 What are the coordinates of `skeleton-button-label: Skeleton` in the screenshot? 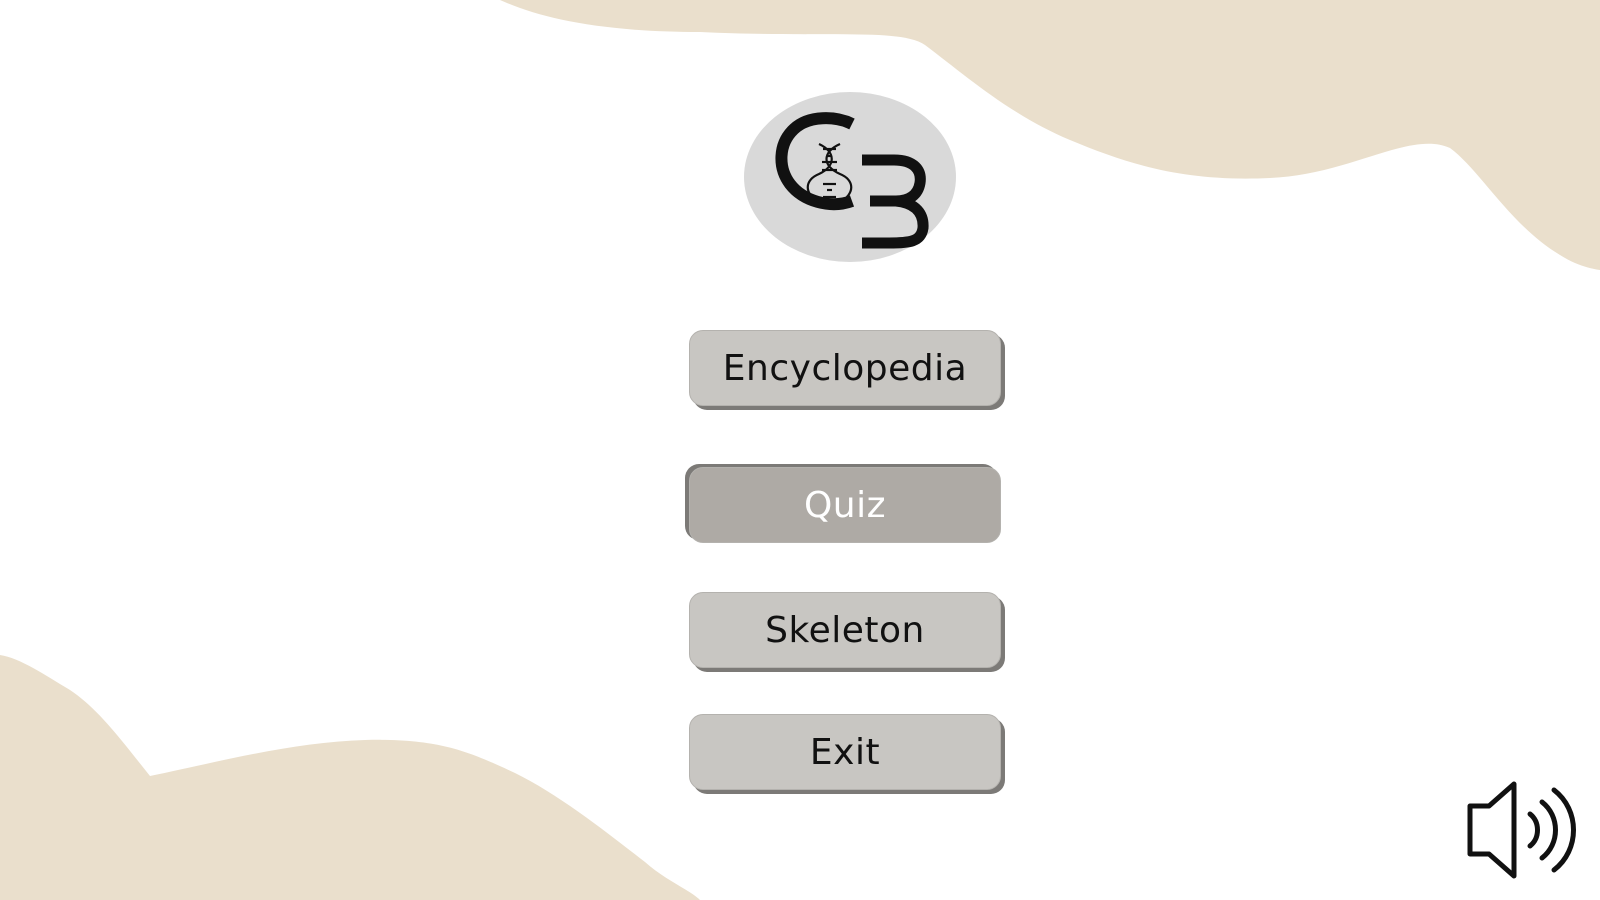 It's located at (845, 630).